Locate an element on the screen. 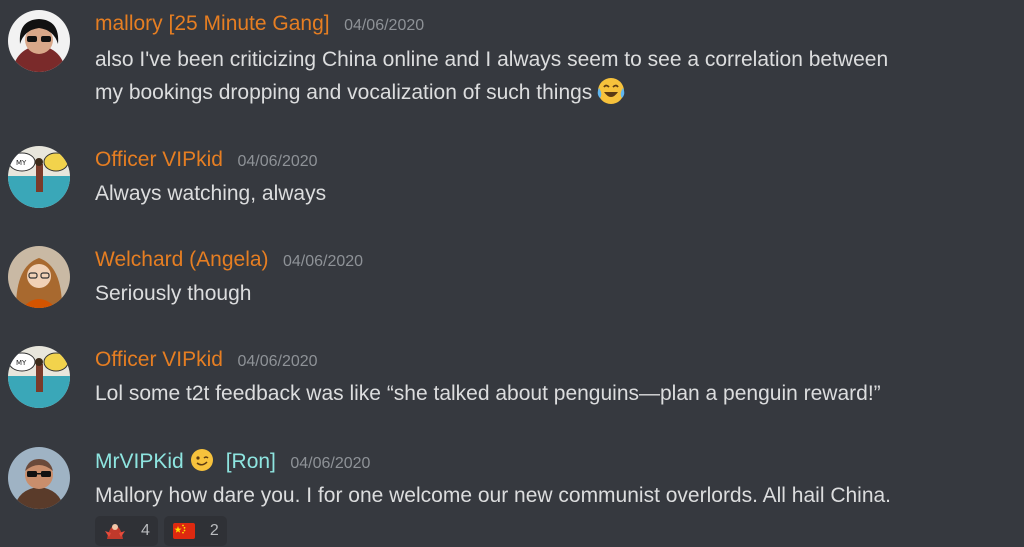 The width and height of the screenshot is (1024, 547). reaction-button: 2 is located at coordinates (195, 531).